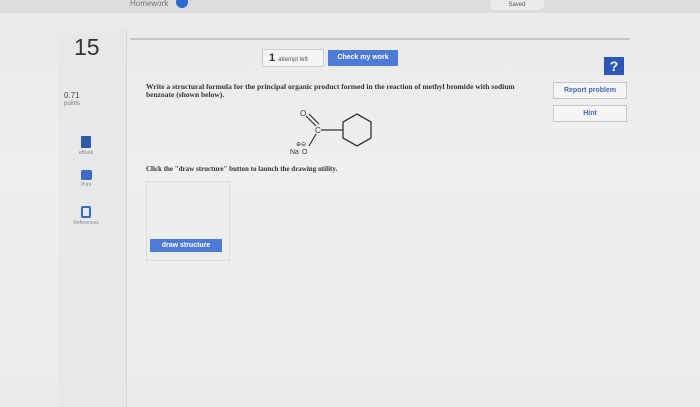 The height and width of the screenshot is (407, 700). Describe the element at coordinates (149, 4) in the screenshot. I see `breadcrumb: Homework` at that location.